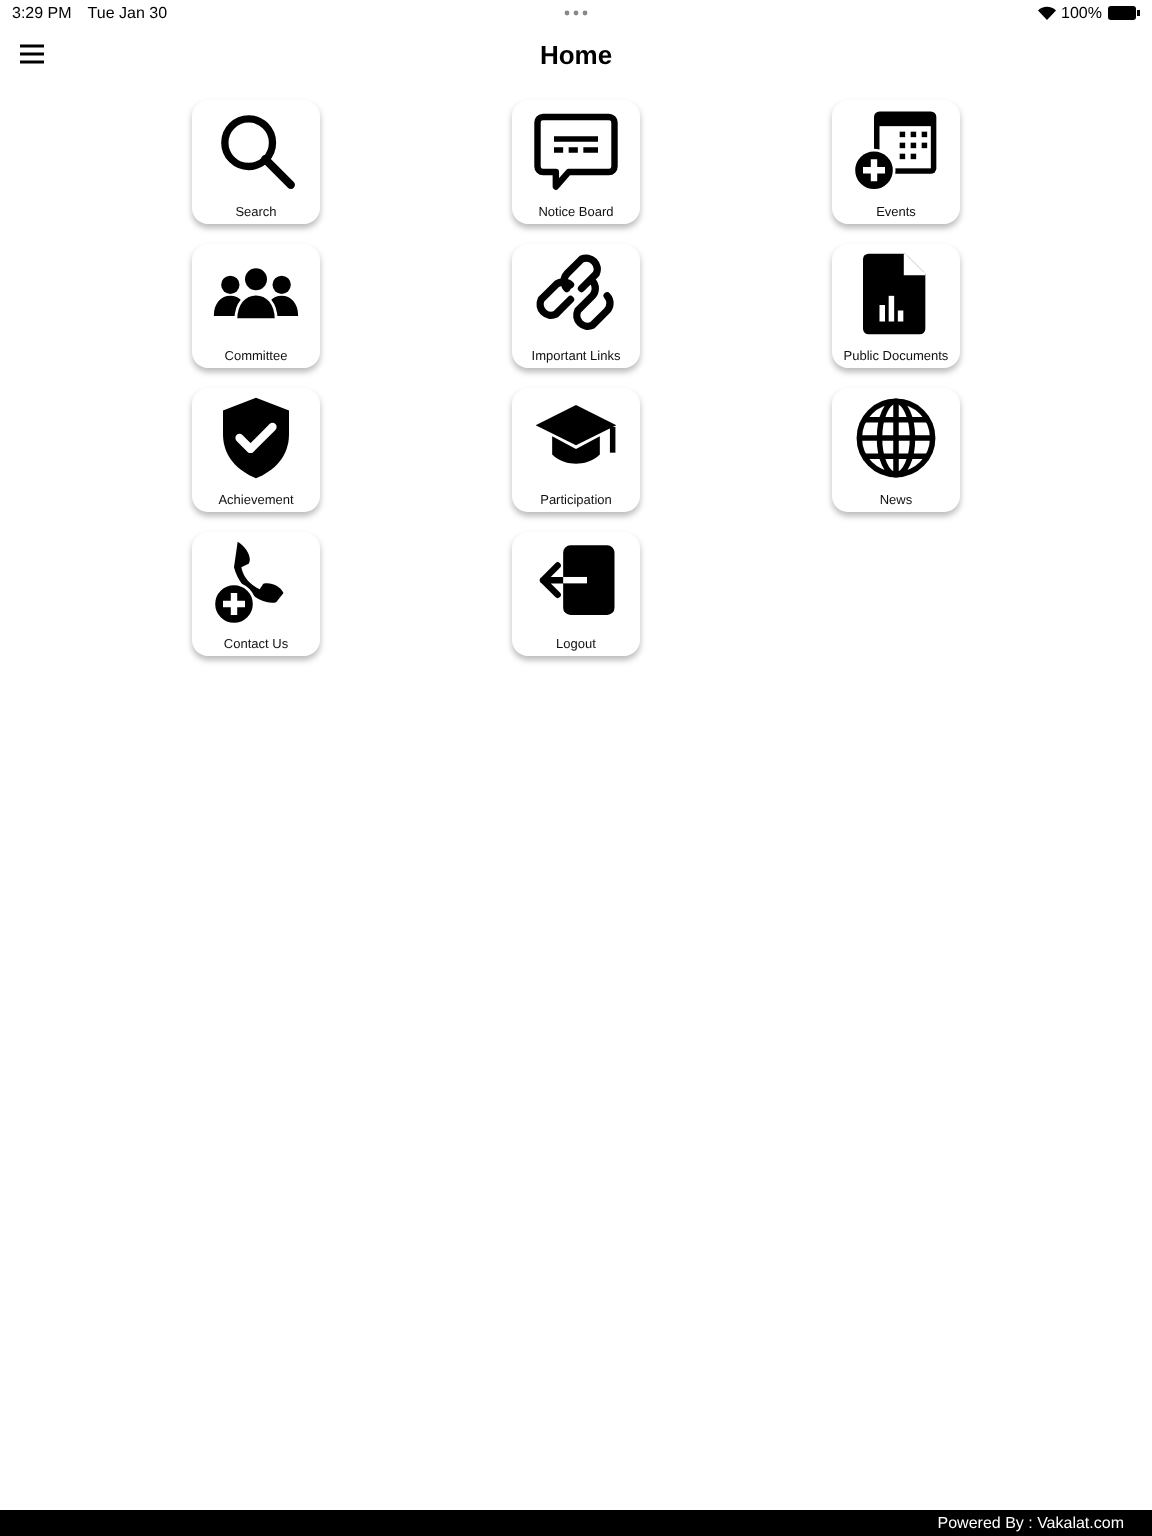 This screenshot has height=1536, width=1152. Describe the element at coordinates (127, 13) in the screenshot. I see `status-date: Tue Jan 30` at that location.